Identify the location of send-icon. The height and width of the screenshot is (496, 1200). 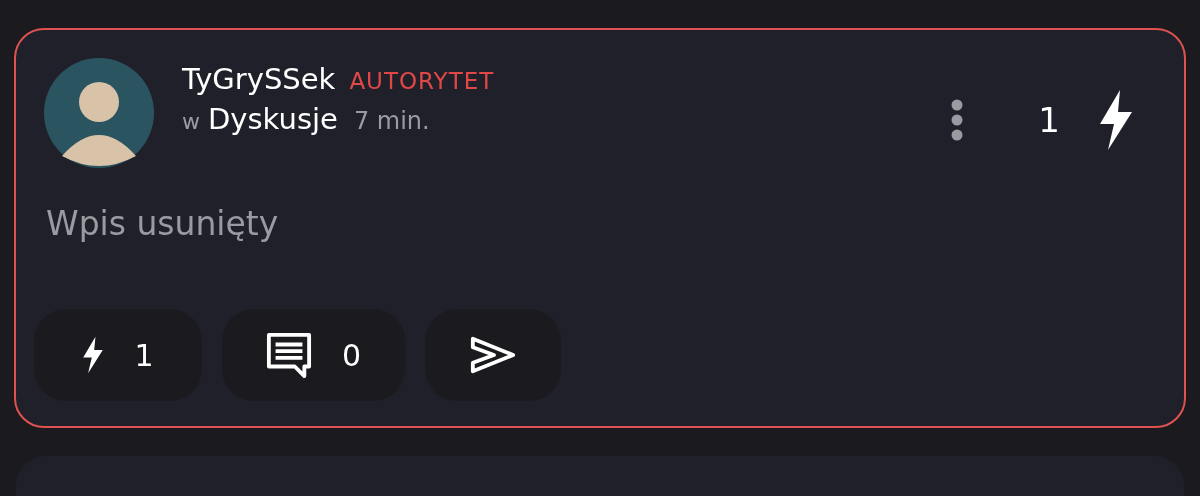
(493, 355).